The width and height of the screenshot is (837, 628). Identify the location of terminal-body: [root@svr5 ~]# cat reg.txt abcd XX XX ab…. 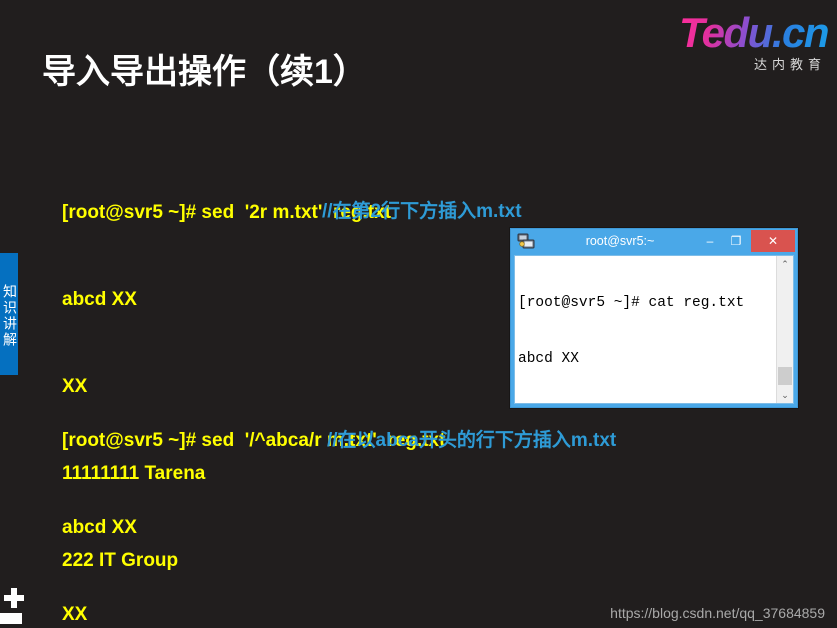
(654, 329).